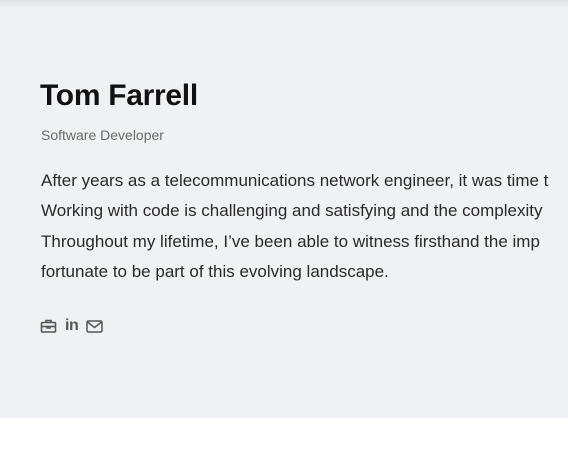 The height and width of the screenshot is (450, 568). What do you see at coordinates (94, 326) in the screenshot?
I see `email-icon` at bounding box center [94, 326].